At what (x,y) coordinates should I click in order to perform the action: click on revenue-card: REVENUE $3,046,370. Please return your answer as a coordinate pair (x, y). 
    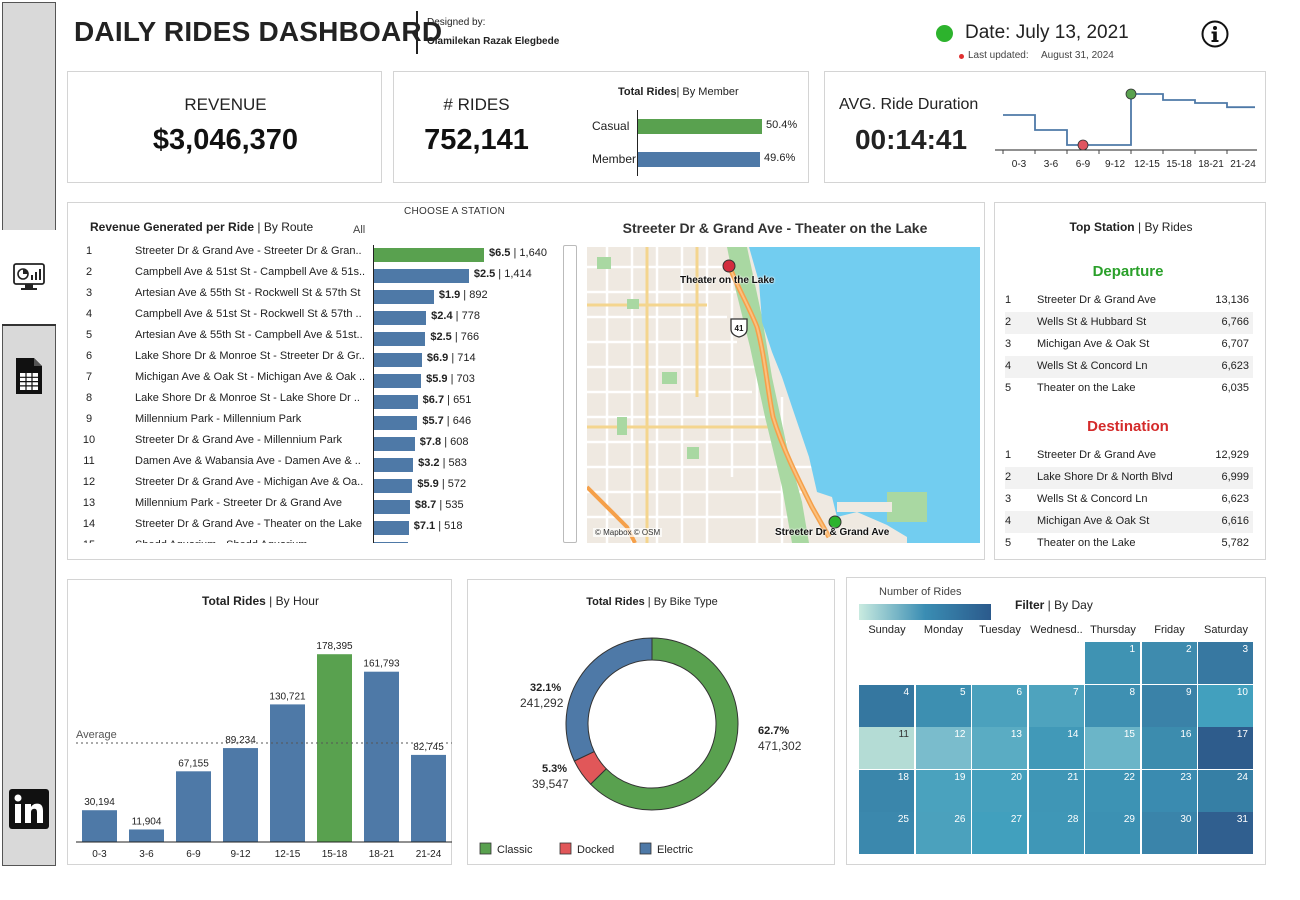
    Looking at the image, I should click on (224, 127).